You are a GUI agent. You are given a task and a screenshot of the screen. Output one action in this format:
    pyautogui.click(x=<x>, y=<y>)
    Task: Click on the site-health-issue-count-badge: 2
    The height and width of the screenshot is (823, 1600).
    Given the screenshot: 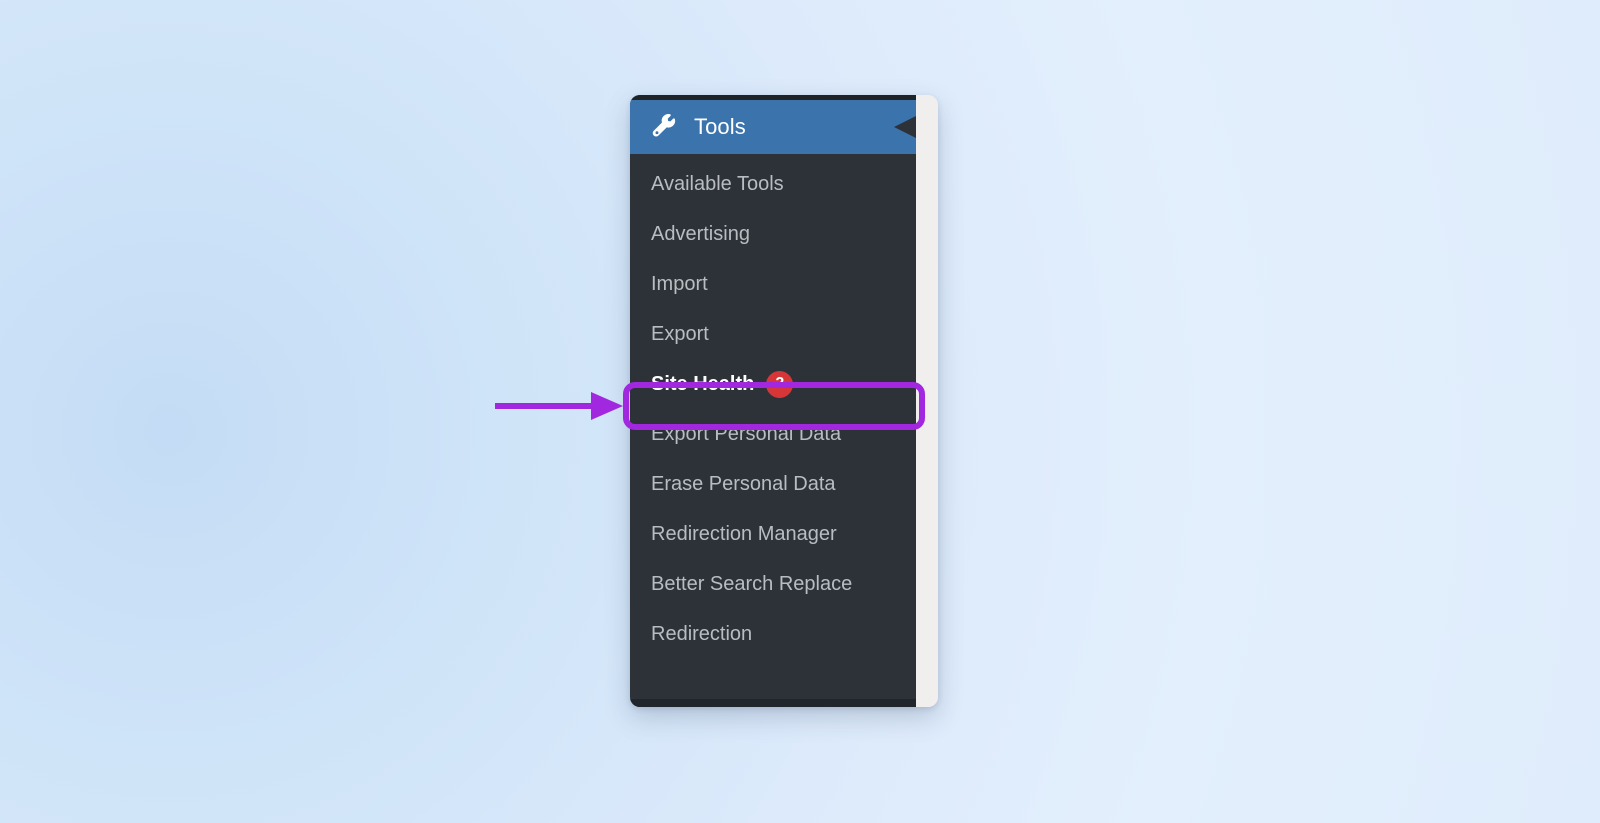 What is the action you would take?
    pyautogui.click(x=780, y=384)
    